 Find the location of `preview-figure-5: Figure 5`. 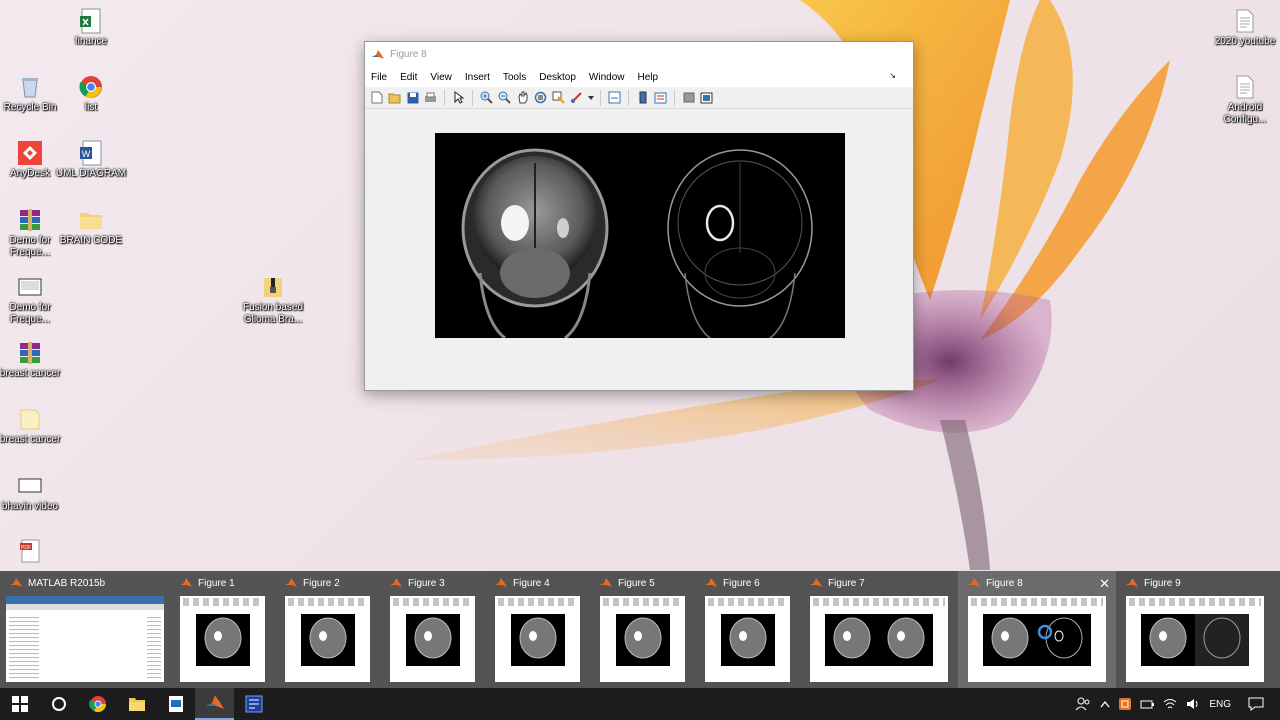

preview-figure-5: Figure 5 is located at coordinates (642, 629).